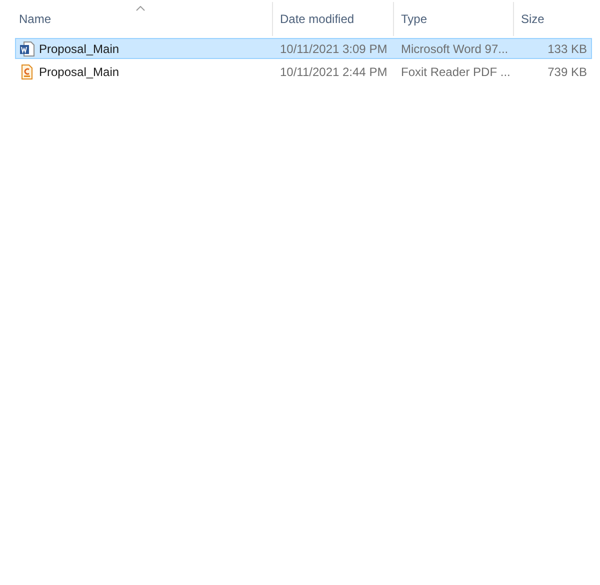  Describe the element at coordinates (453, 19) in the screenshot. I see `column-header: Type` at that location.